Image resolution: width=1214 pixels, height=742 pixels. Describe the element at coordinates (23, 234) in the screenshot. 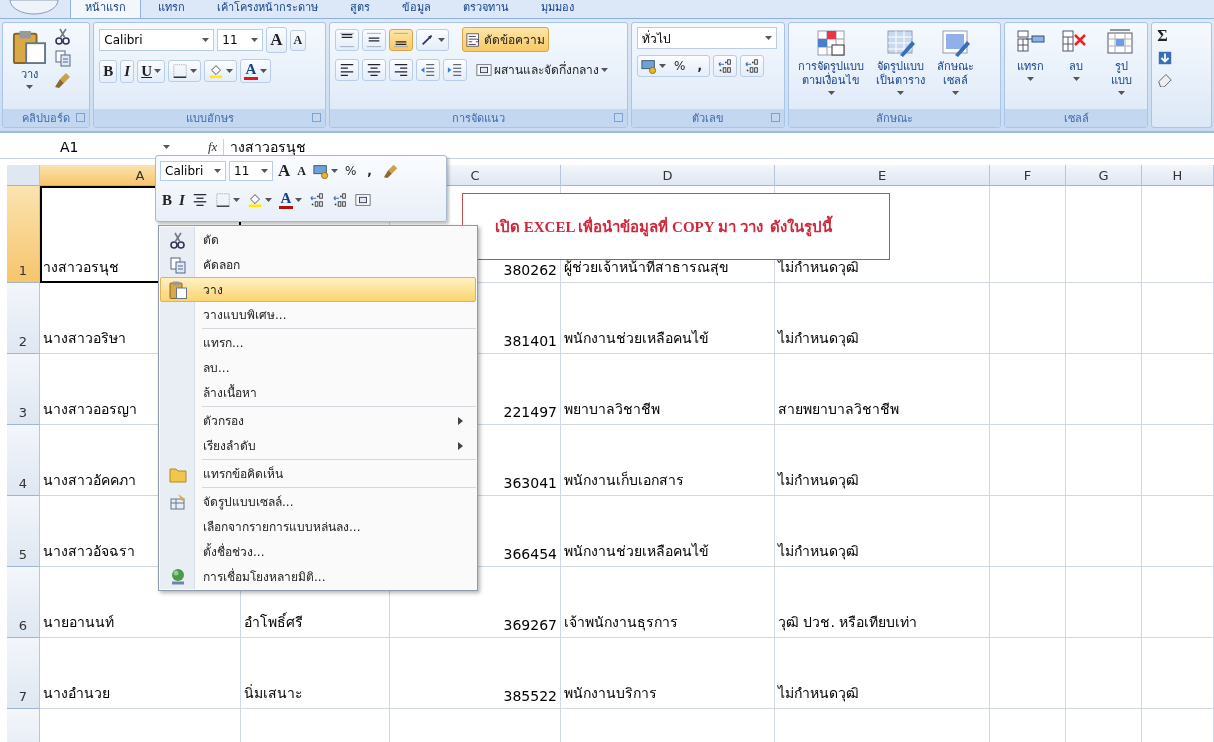

I see `row-header: 1` at that location.